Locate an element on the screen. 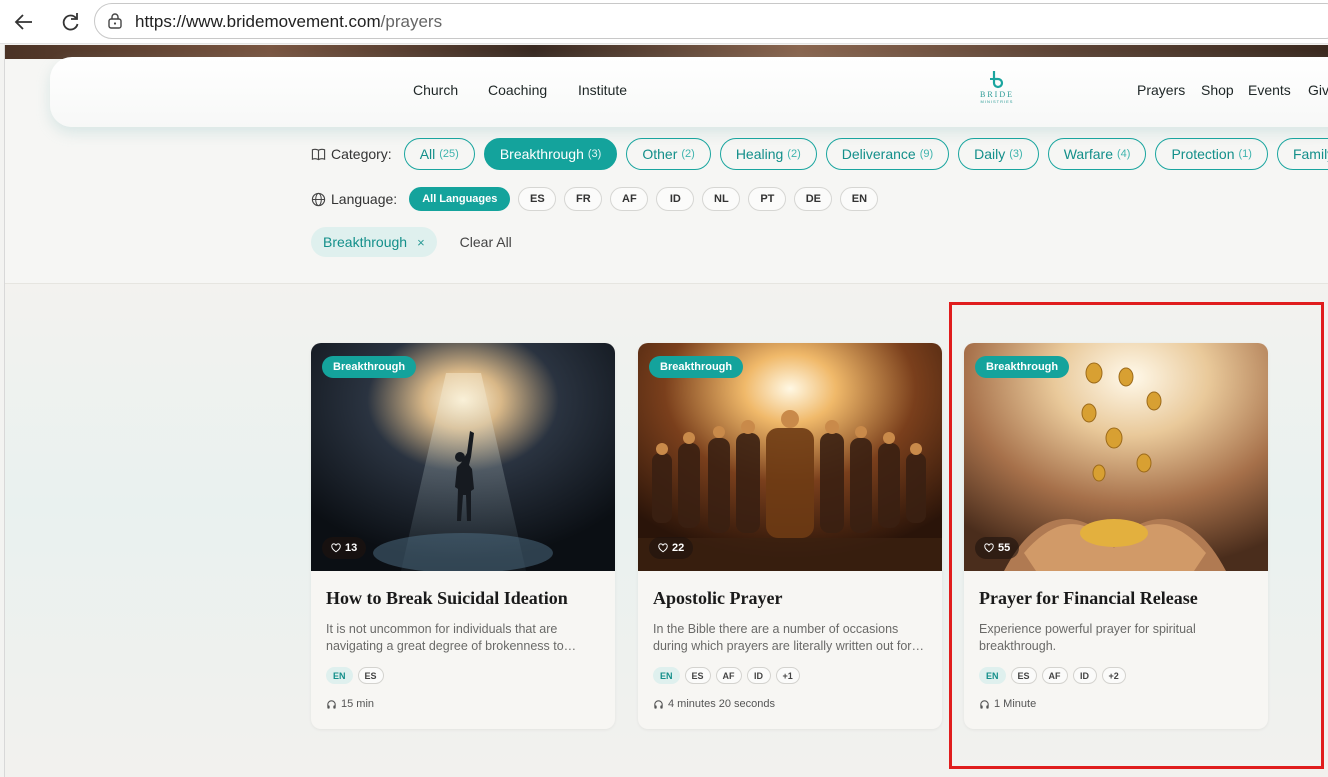  category-chip-breakthrough: Breakthrough (3) is located at coordinates (550, 154).